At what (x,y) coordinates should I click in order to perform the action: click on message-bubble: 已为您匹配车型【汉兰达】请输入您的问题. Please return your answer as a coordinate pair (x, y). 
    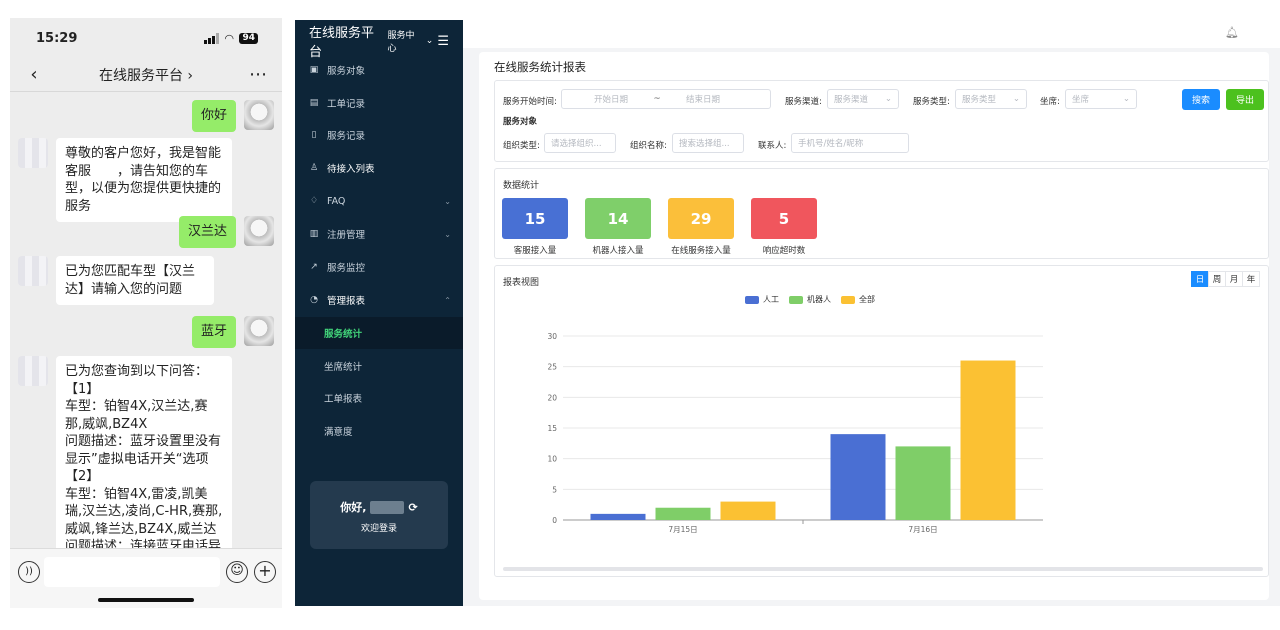
    Looking at the image, I should click on (135, 280).